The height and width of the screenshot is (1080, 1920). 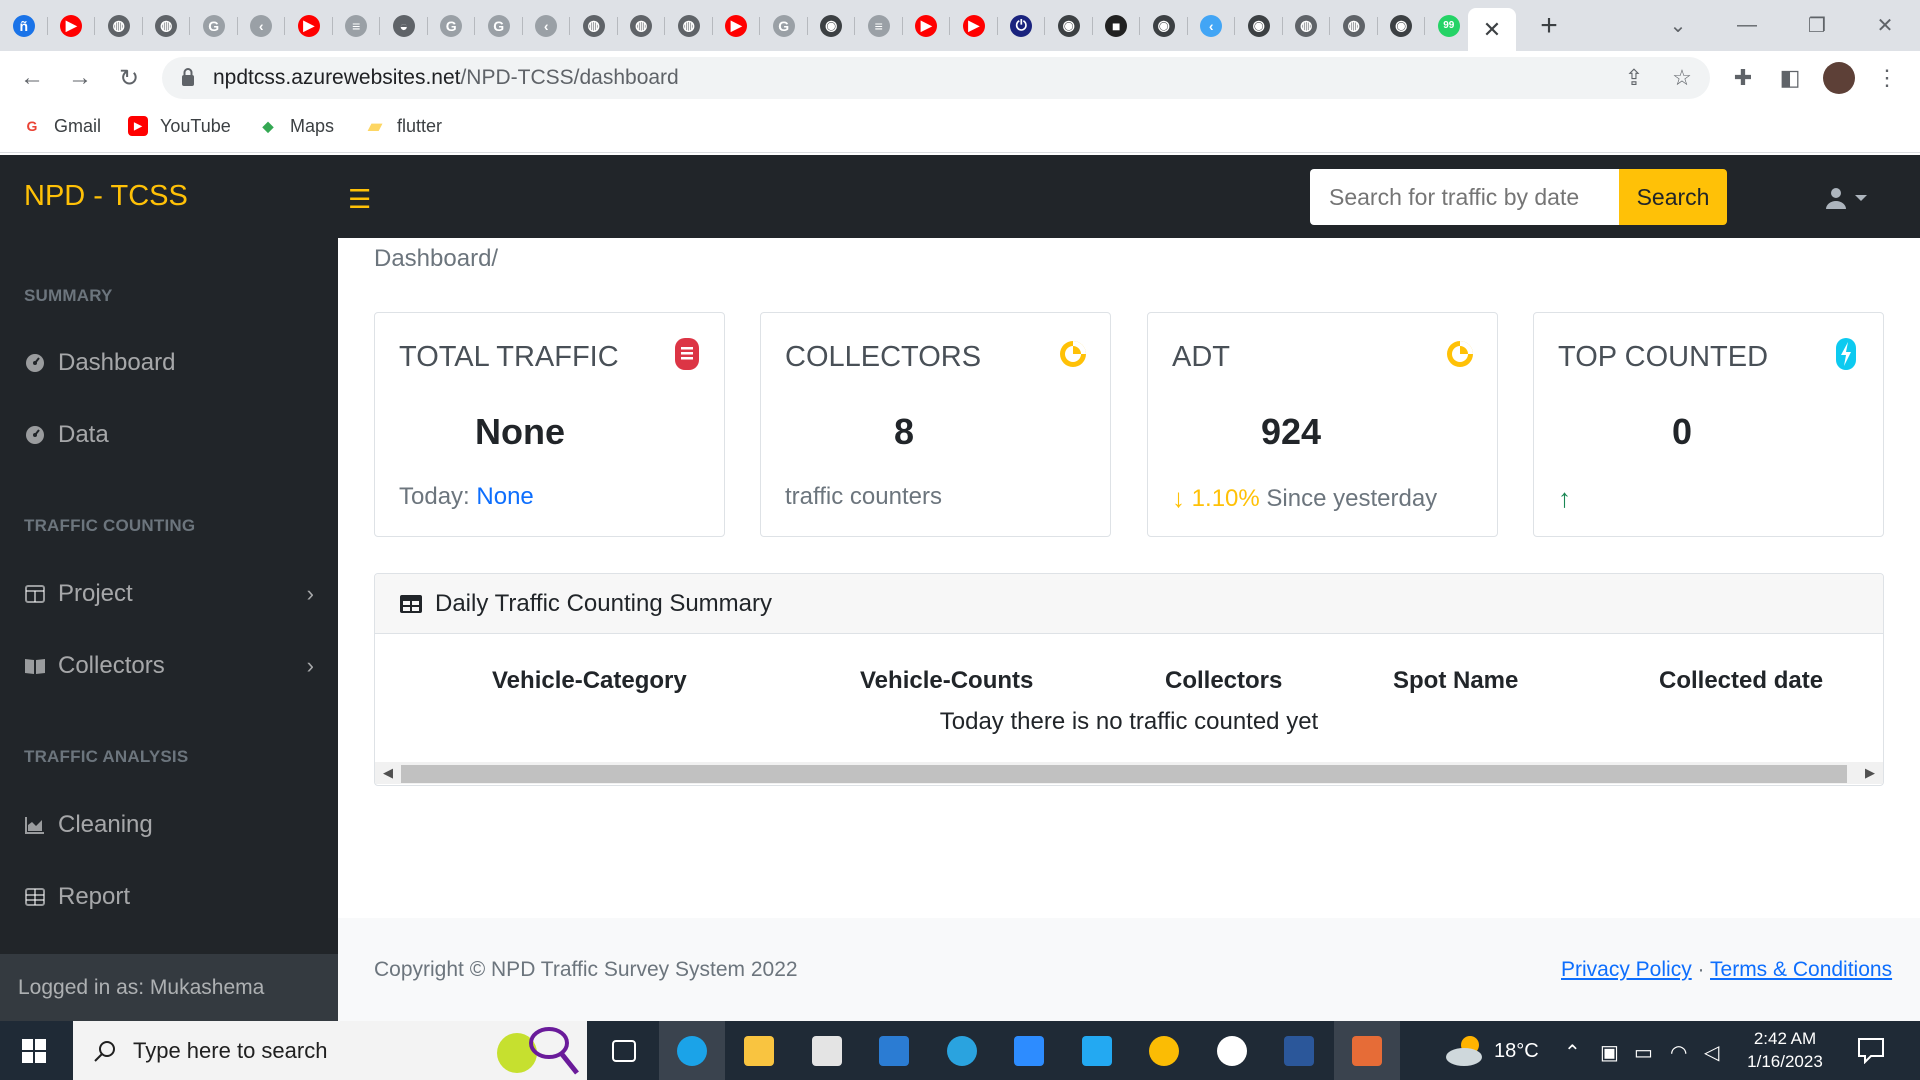 I want to click on browser-menu-icon: ⋮, so click(x=1887, y=78).